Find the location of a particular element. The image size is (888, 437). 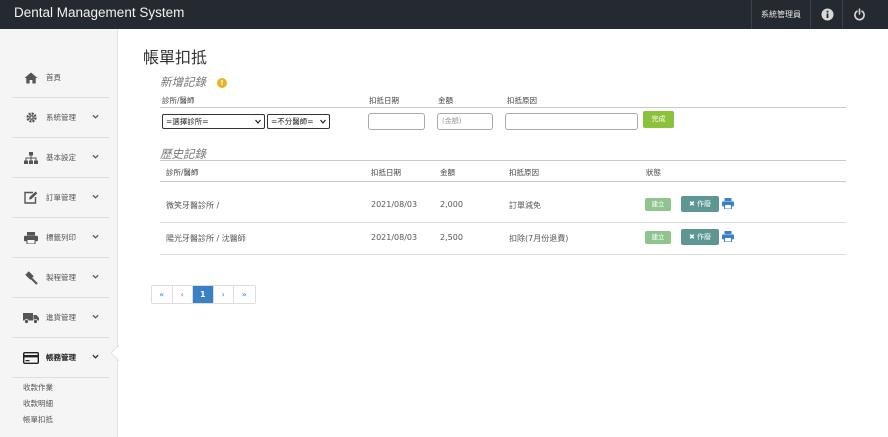

clinic-select-value: =選擇診所= is located at coordinates (187, 121).